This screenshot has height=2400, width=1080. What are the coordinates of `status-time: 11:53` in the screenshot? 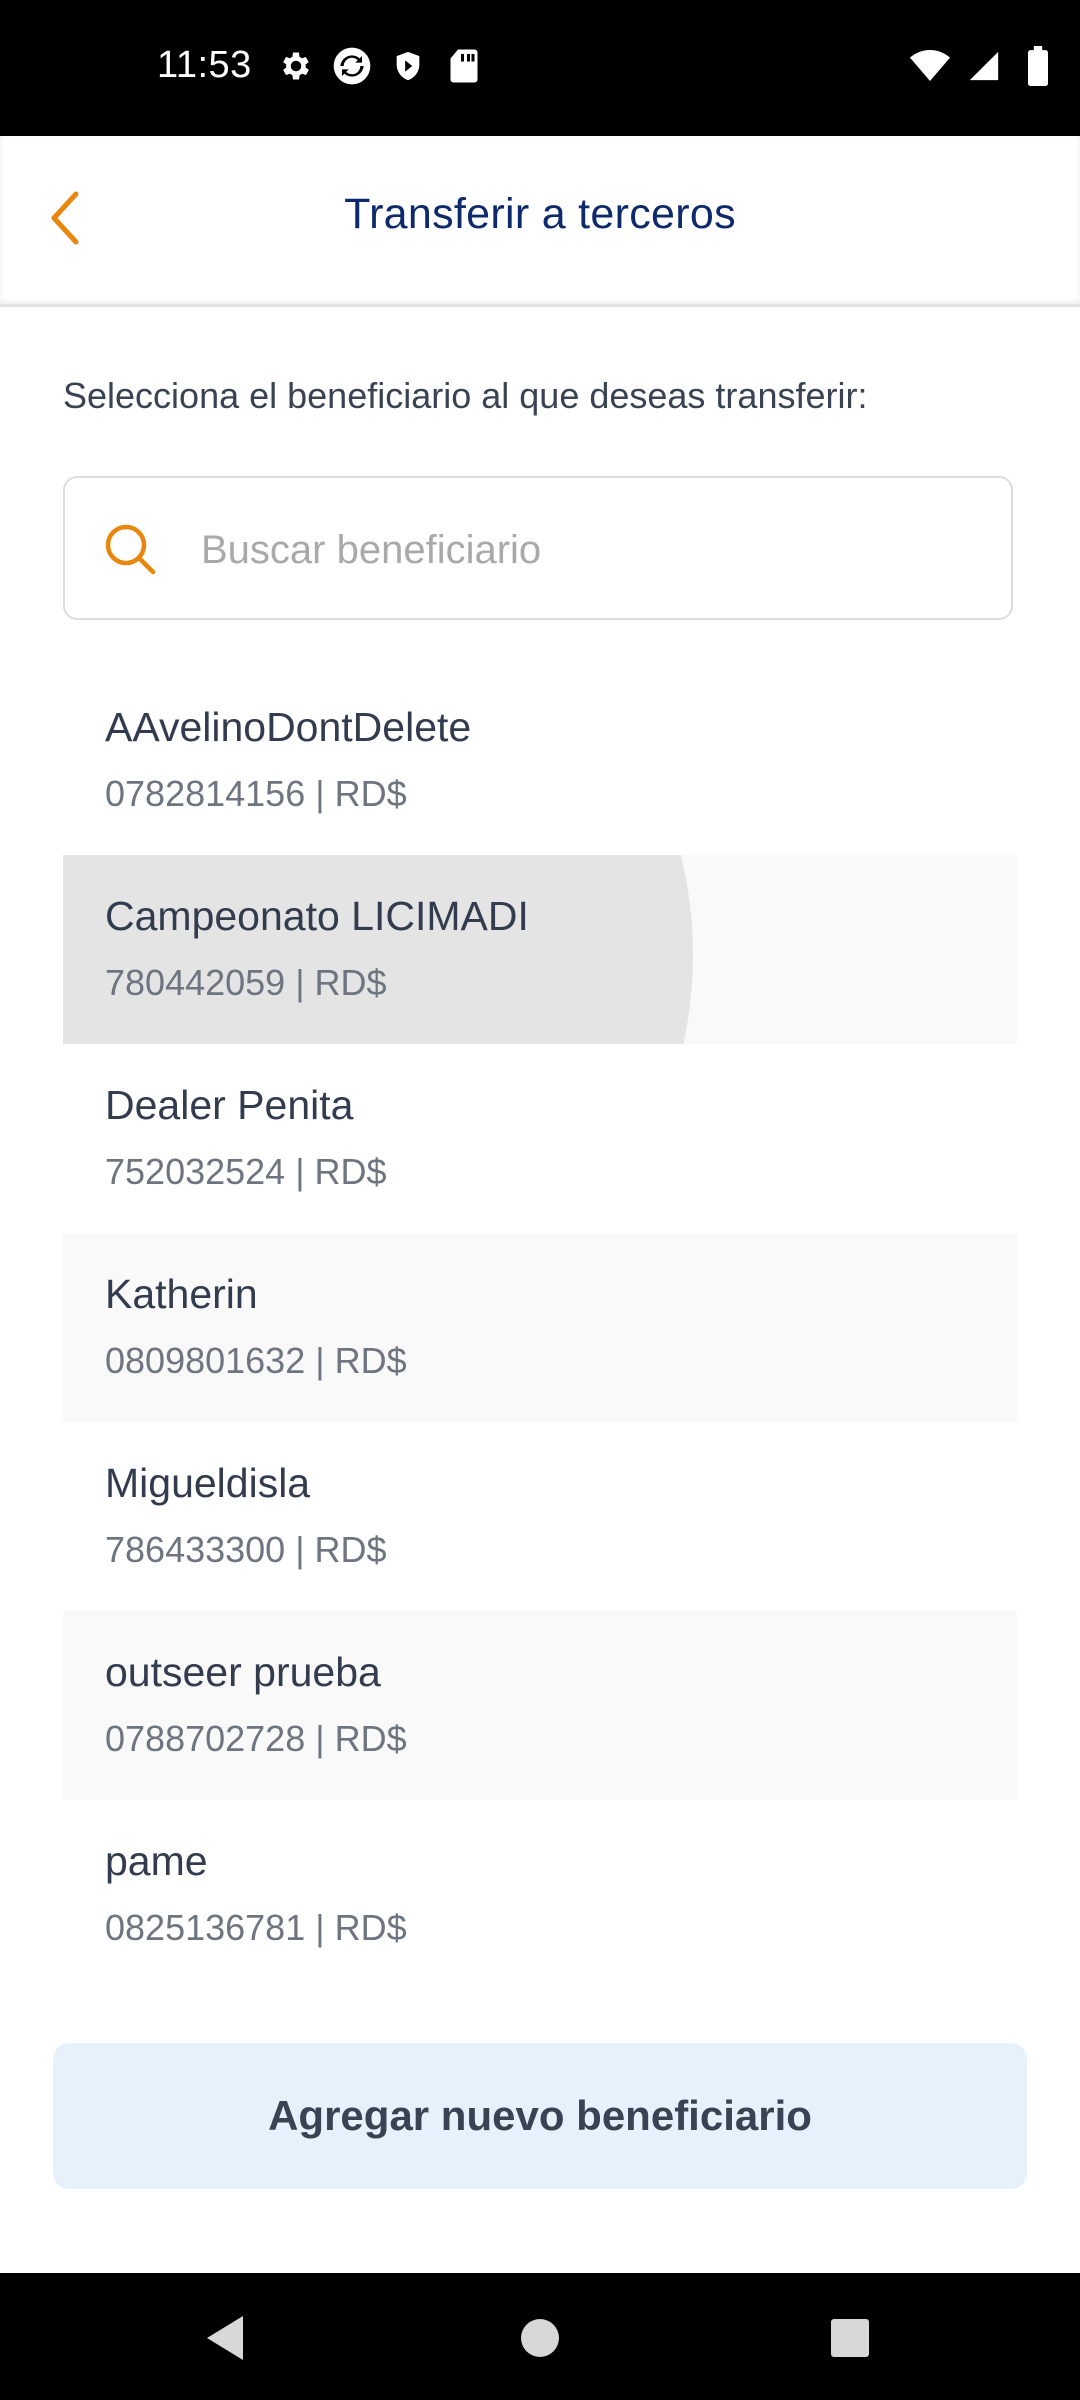 It's located at (204, 65).